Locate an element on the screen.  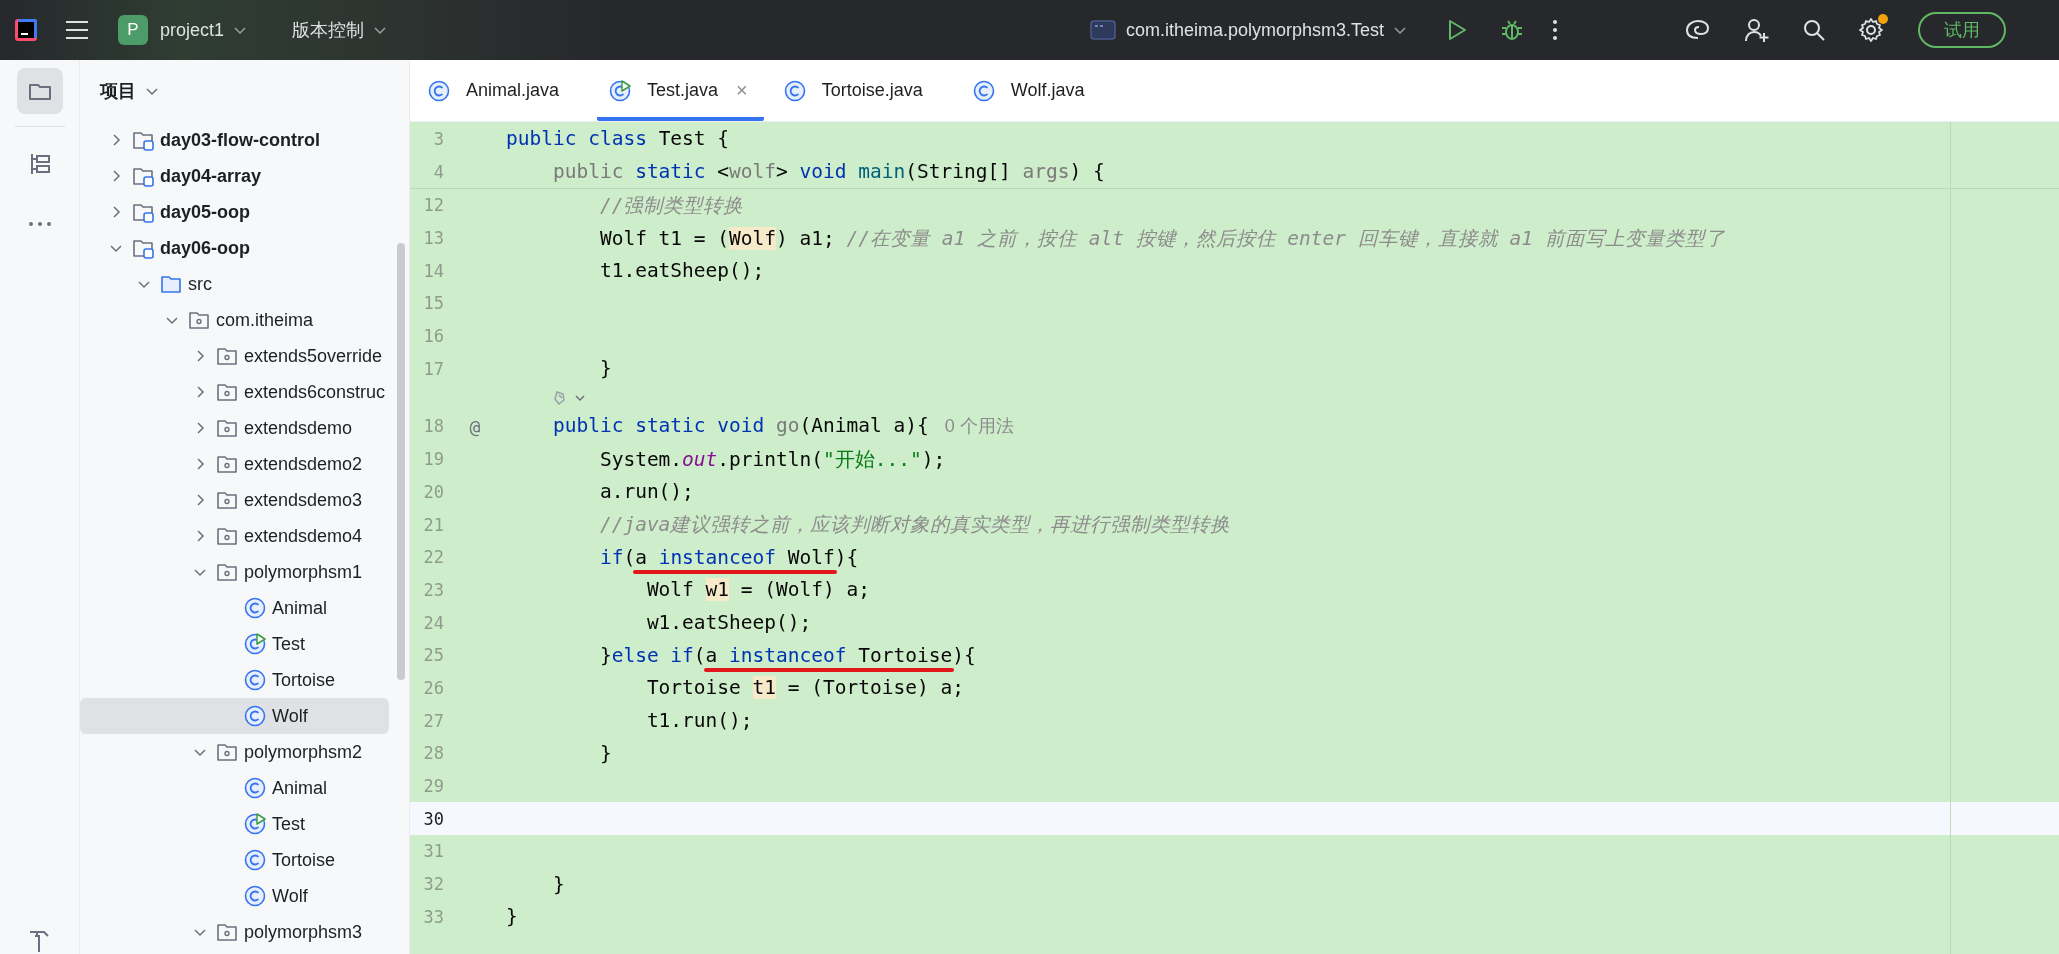
tree-item: extendsdemo is located at coordinates (234, 428).